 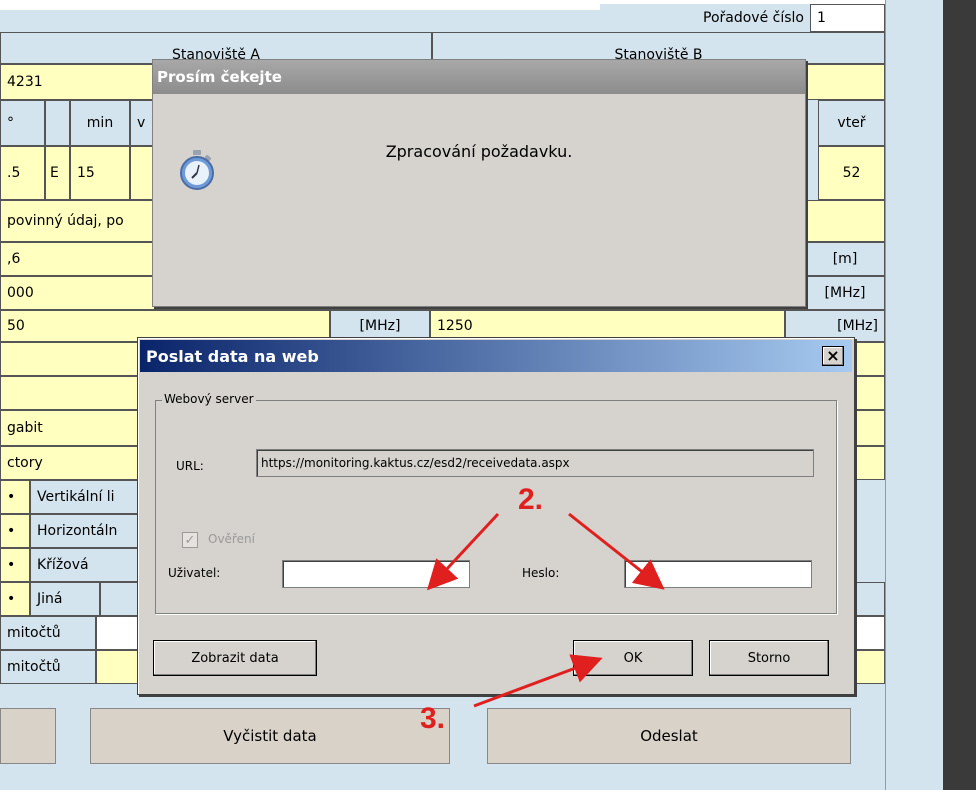 I want to click on user-label: Uživatel:, so click(x=194, y=573).